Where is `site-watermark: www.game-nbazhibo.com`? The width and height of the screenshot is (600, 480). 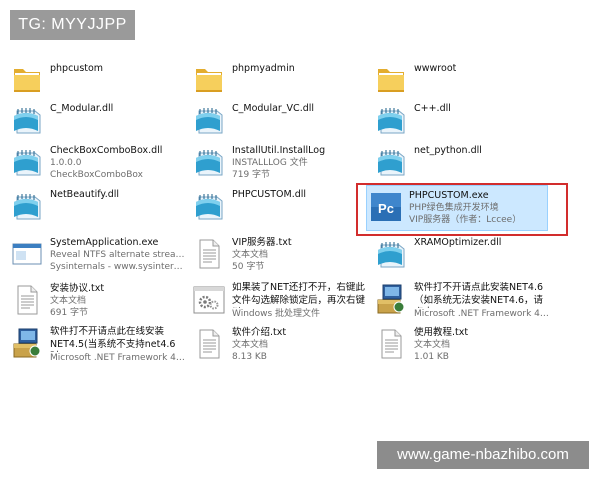
site-watermark: www.game-nbazhibo.com is located at coordinates (483, 455).